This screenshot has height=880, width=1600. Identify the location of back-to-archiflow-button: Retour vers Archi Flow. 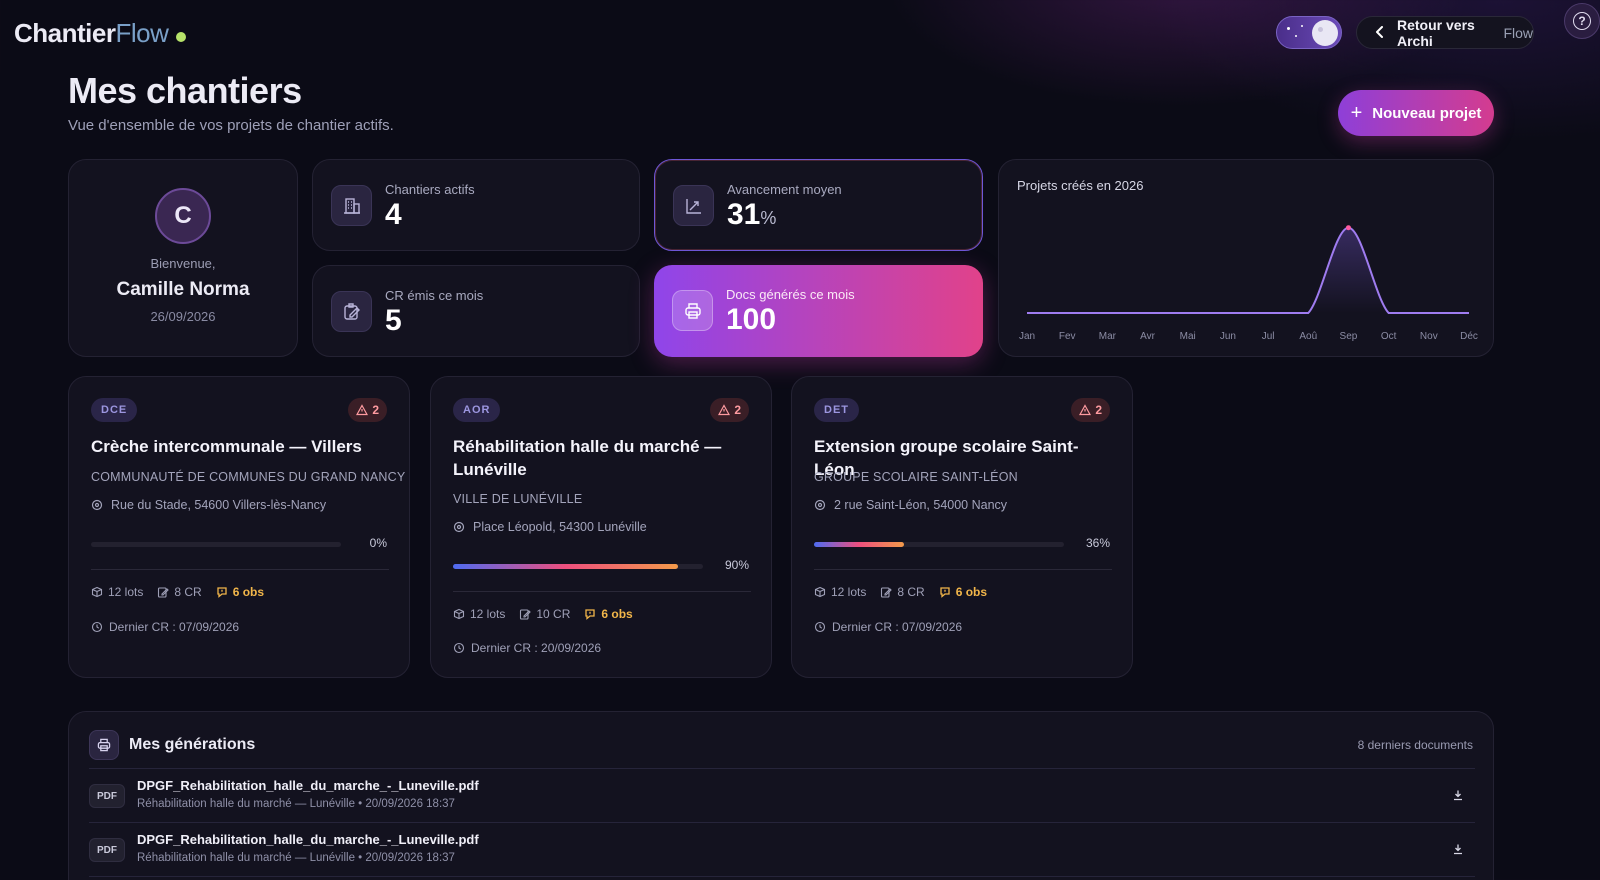
(1445, 32).